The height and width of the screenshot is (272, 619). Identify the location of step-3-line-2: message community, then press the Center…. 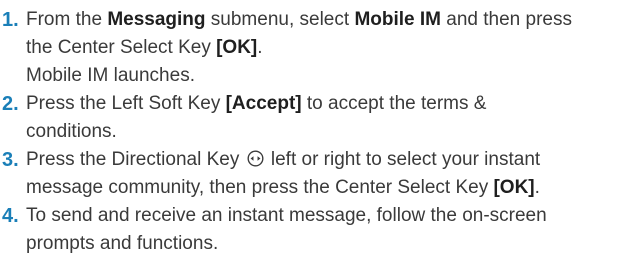
(283, 187).